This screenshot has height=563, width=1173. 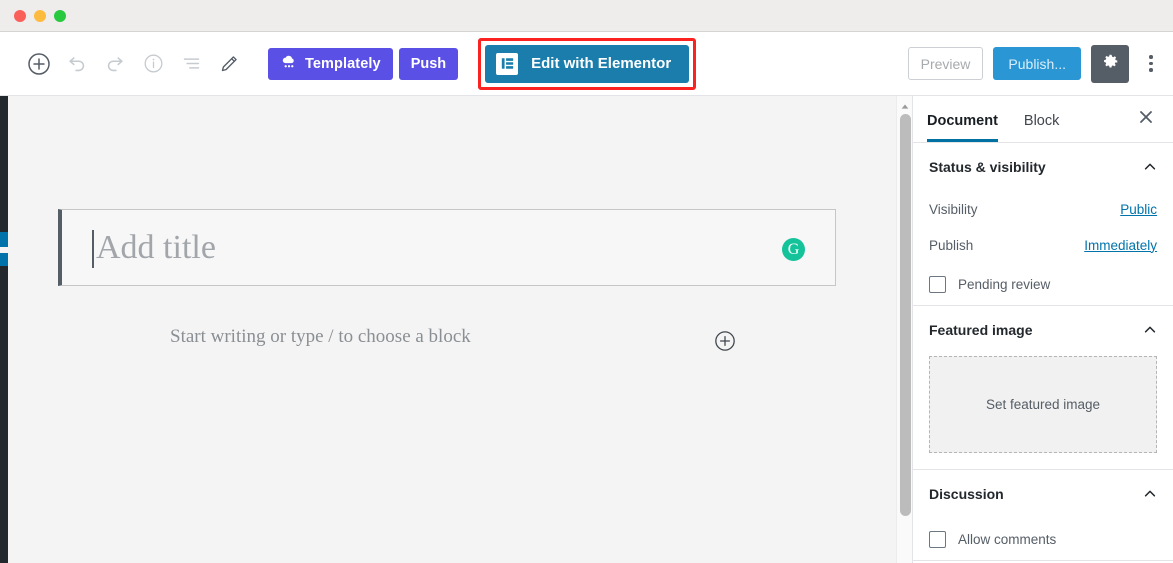 I want to click on pencil-edit-icon, so click(x=229, y=64).